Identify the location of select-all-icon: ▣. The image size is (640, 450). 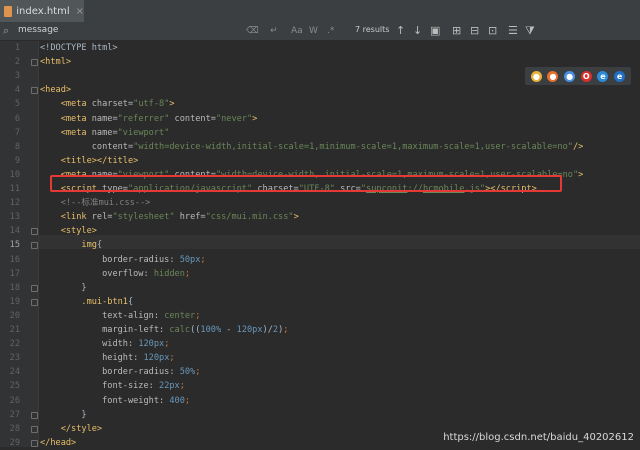
(435, 31).